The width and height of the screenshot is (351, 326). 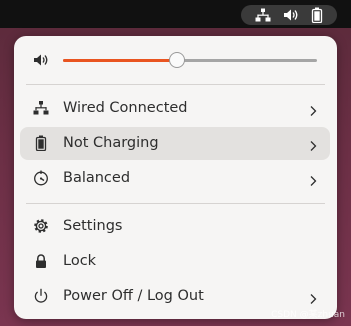 What do you see at coordinates (80, 261) in the screenshot?
I see `menu-item-label: Lock` at bounding box center [80, 261].